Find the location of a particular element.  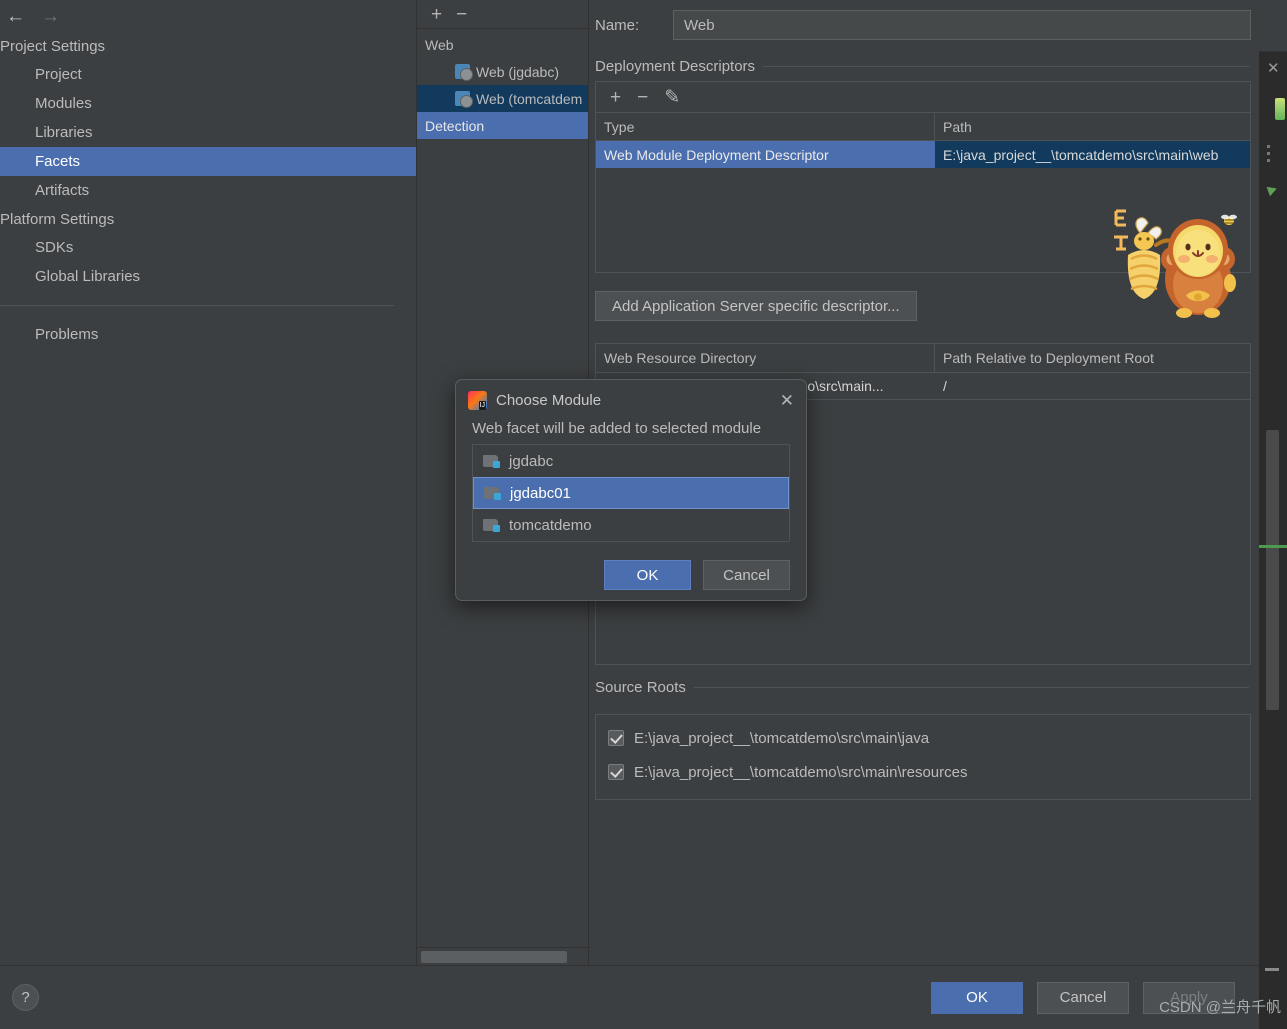

arrow-left-icon: ← is located at coordinates (15, 16).